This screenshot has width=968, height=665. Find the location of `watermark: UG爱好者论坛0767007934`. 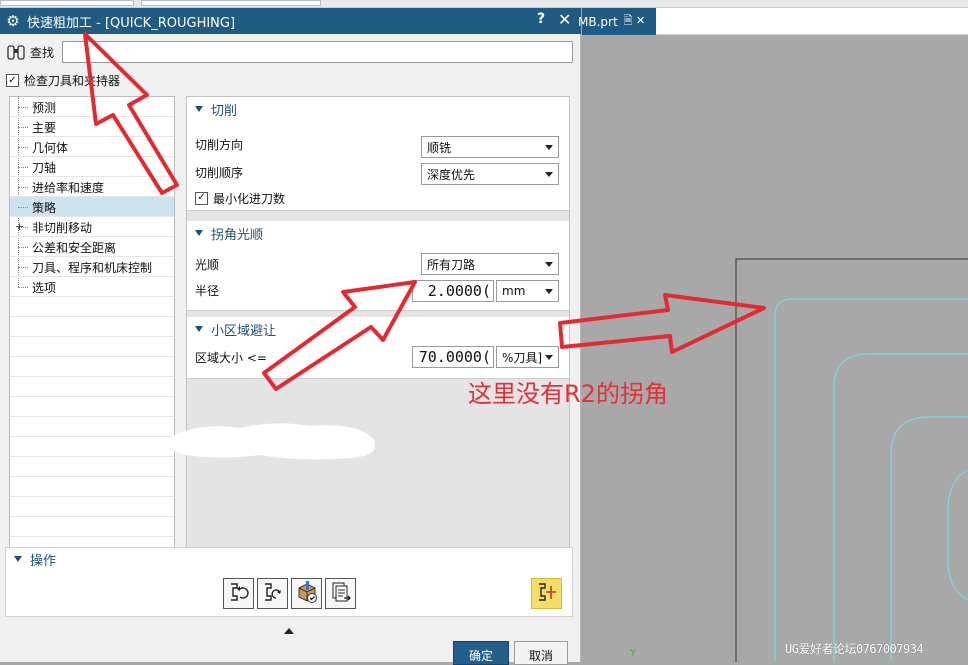

watermark: UG爱好者论坛0767007934 is located at coordinates (854, 649).